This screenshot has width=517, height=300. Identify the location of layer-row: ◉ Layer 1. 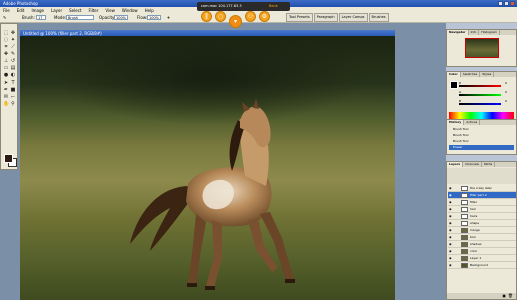
(482, 258).